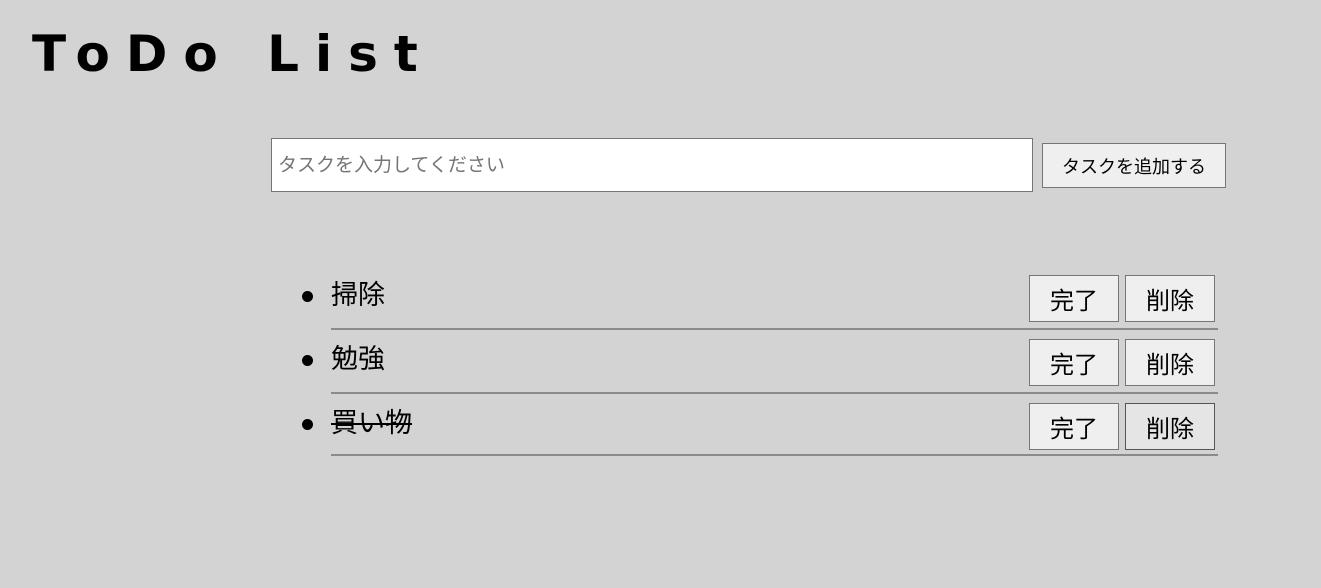  What do you see at coordinates (760, 298) in the screenshot?
I see `task-item: 掃除 完了 削除` at bounding box center [760, 298].